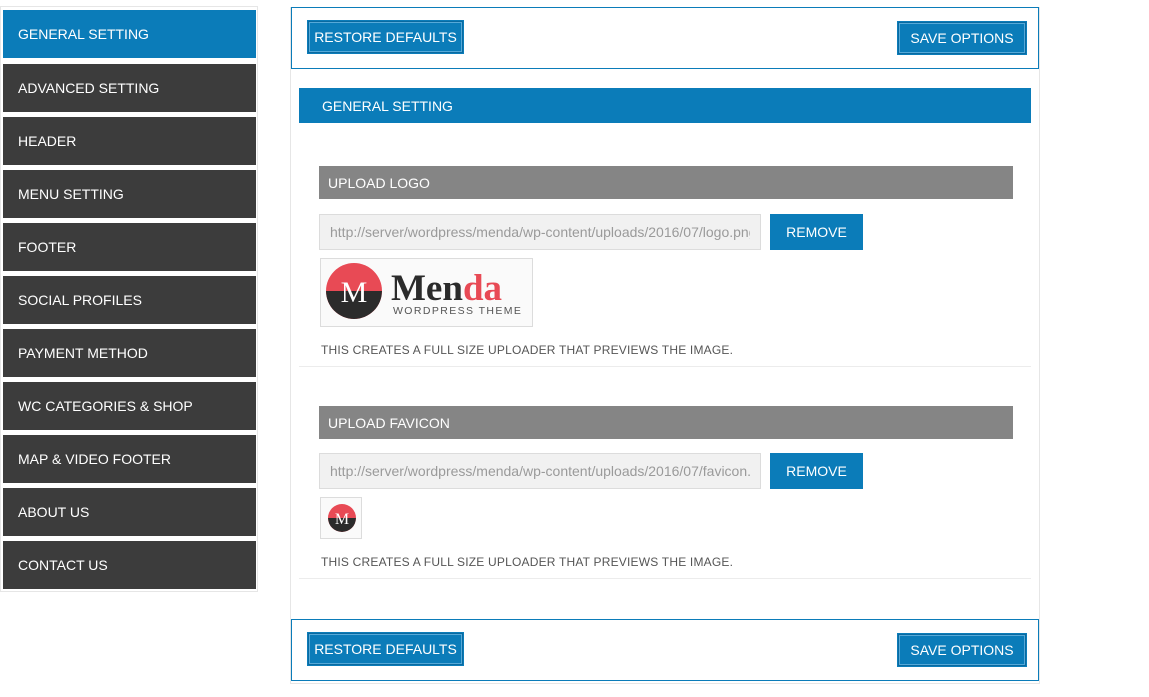  Describe the element at coordinates (94, 459) in the screenshot. I see `sidebar-item-label: MAP & VIDEO FOOTER` at that location.